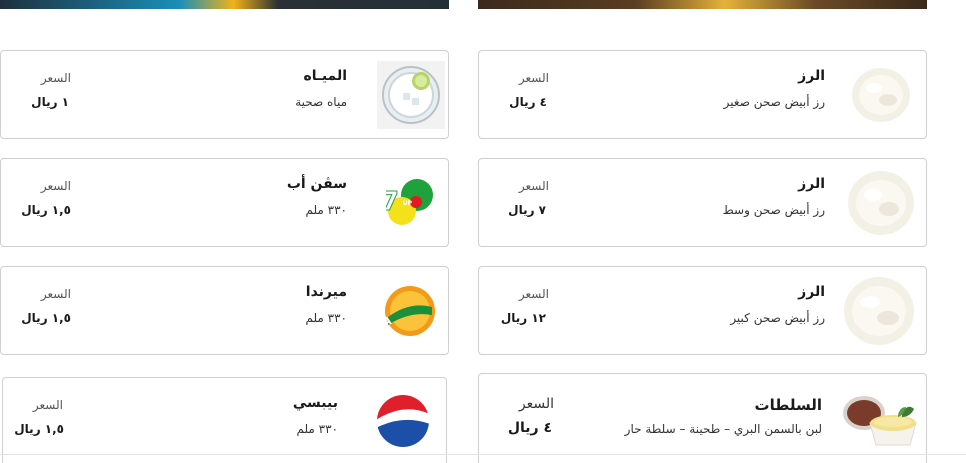 This screenshot has height=463, width=966. I want to click on mirinda-logo-icon: MIRINDA, so click(387, 311).